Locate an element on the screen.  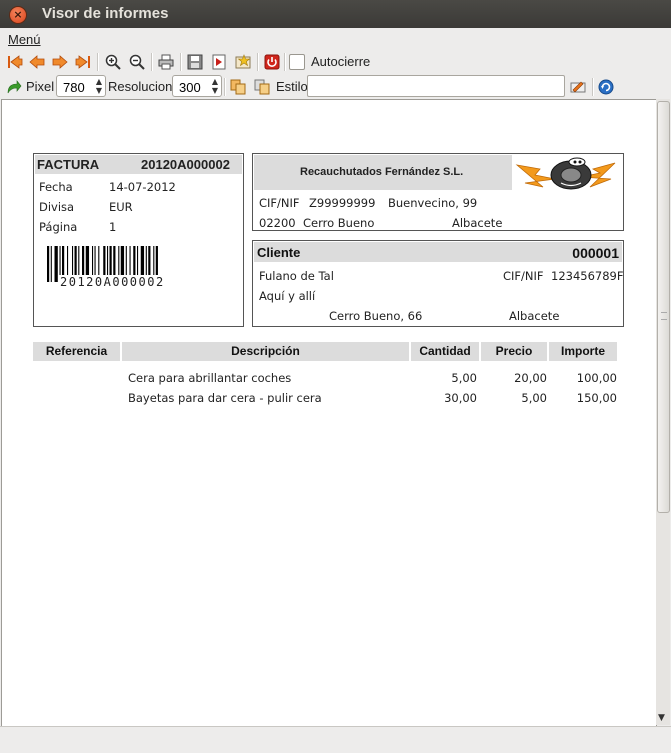
cell-importe: 150,00 is located at coordinates (596, 398).